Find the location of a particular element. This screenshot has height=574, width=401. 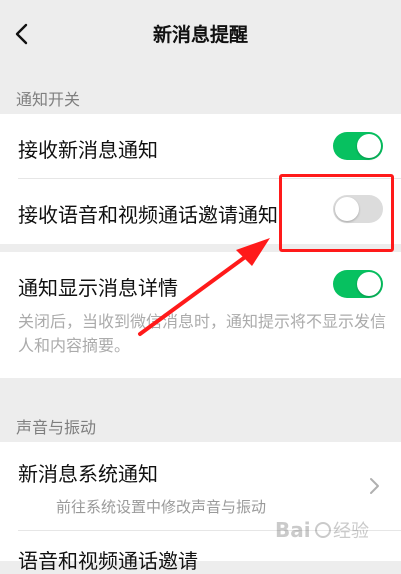

annotation-arrow is located at coordinates (204, 287).